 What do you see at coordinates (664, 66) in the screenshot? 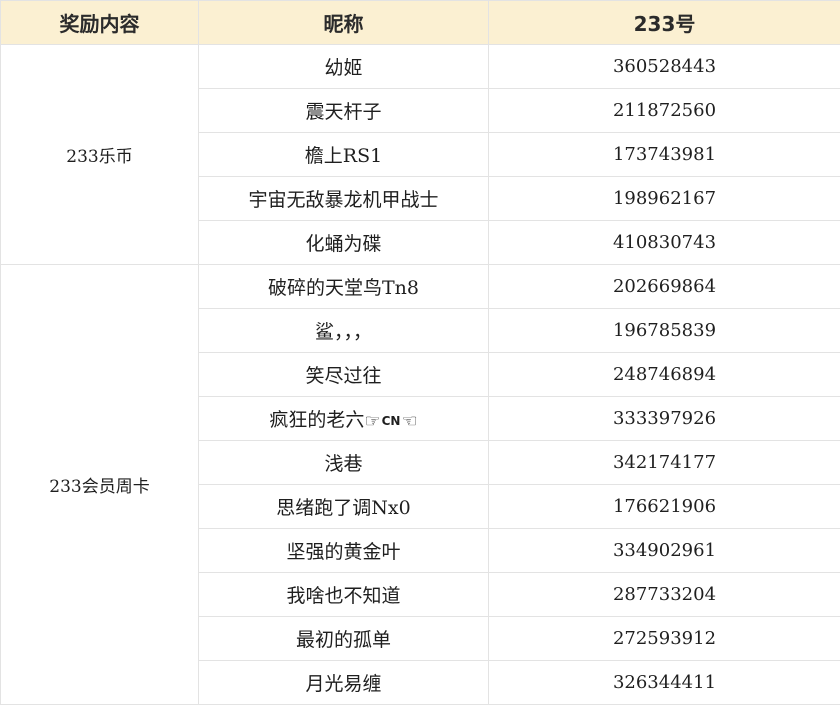
I see `uid-cell: 360528443` at bounding box center [664, 66].